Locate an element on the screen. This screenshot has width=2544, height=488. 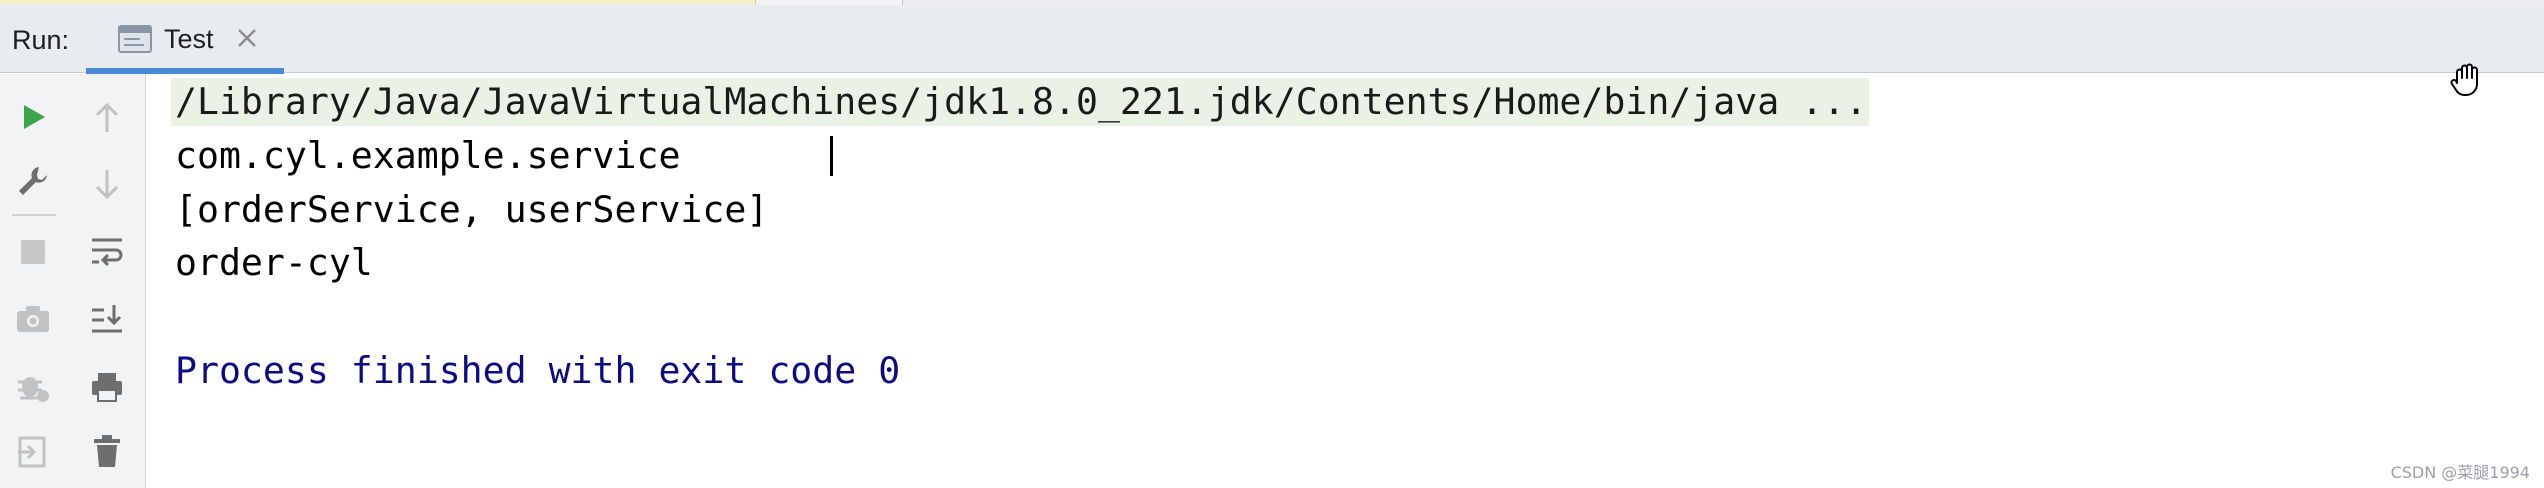
next-occurrence-button is located at coordinates (107, 185).